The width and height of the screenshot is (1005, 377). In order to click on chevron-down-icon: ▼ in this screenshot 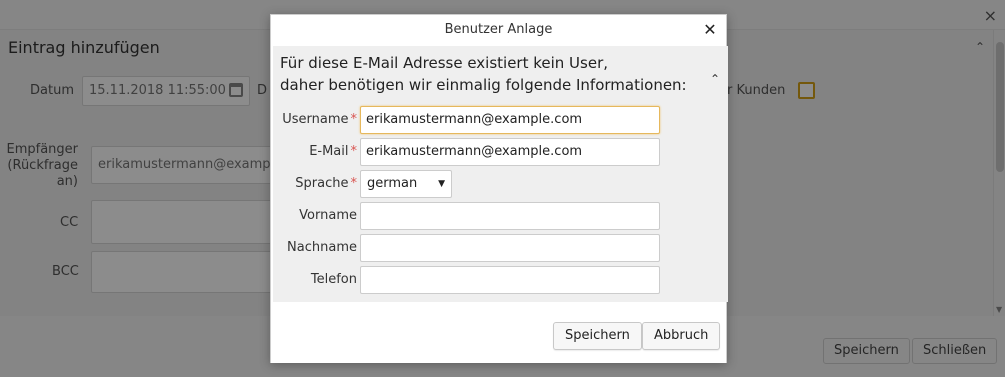, I will do `click(441, 184)`.